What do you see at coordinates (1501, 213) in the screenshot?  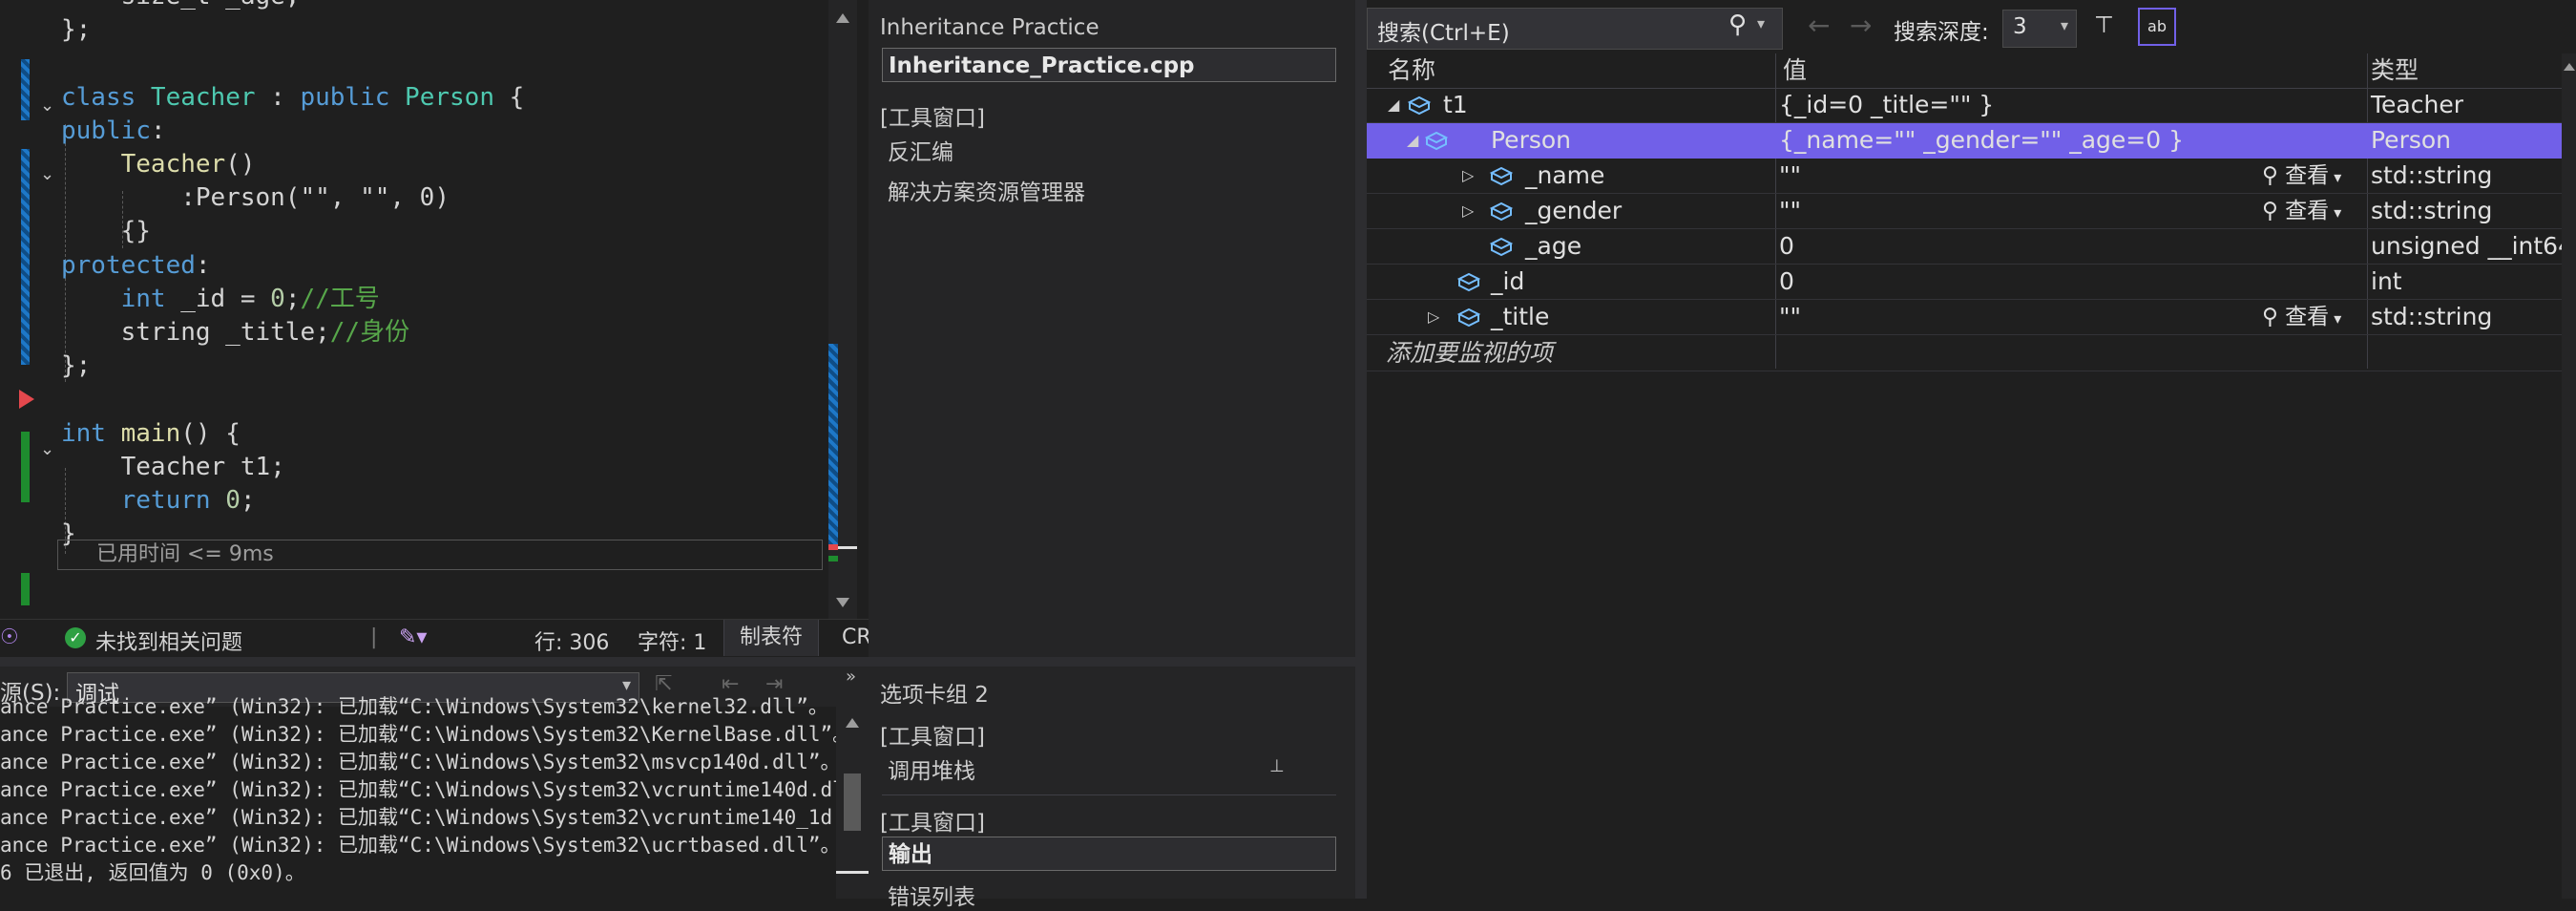 I see `field-icon` at bounding box center [1501, 213].